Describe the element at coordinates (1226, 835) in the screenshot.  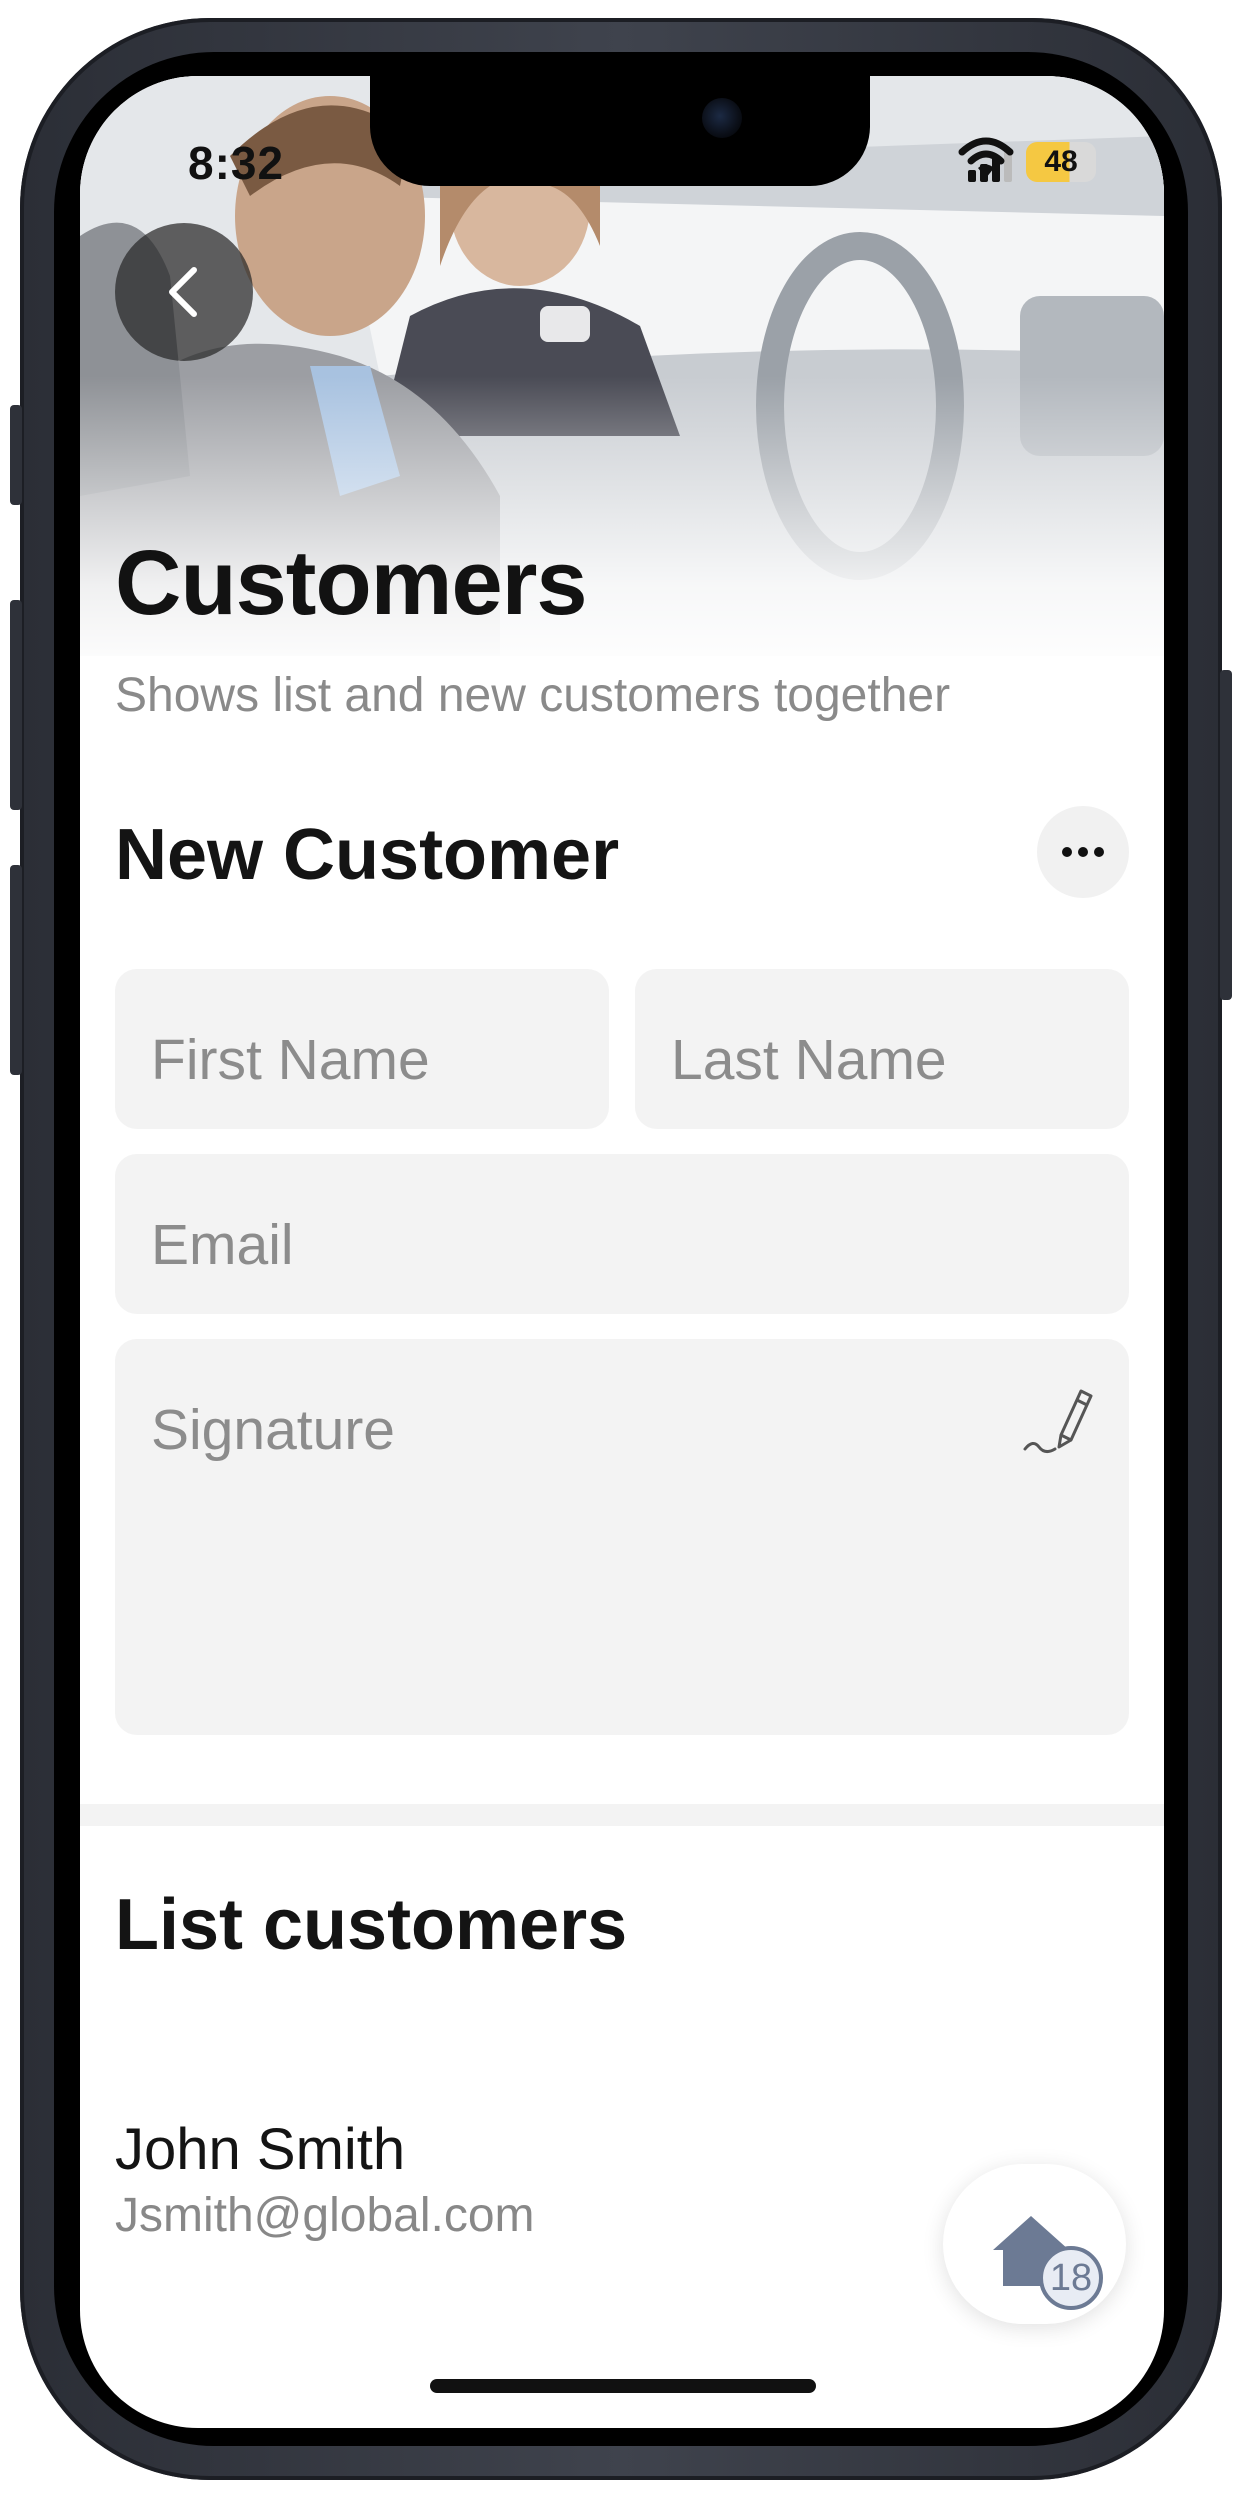
I see `power-button` at that location.